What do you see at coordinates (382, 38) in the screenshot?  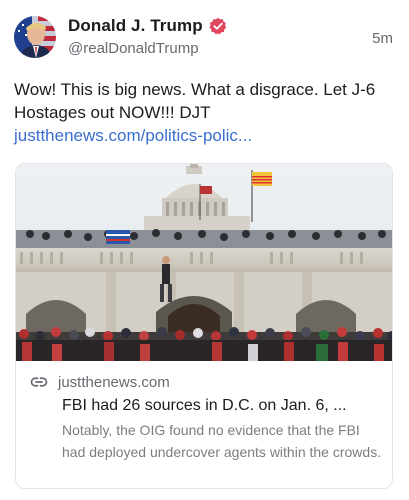 I see `post-timestamp: 5m` at bounding box center [382, 38].